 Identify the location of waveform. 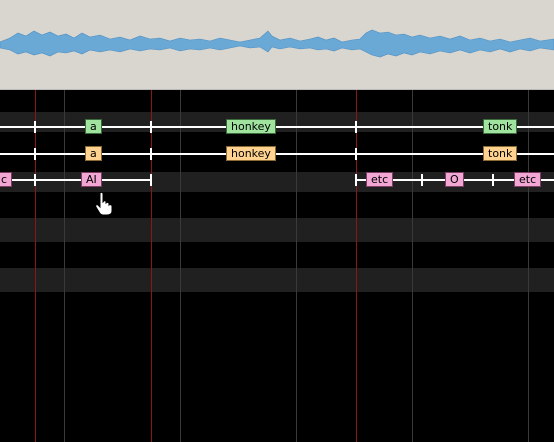
(277, 43).